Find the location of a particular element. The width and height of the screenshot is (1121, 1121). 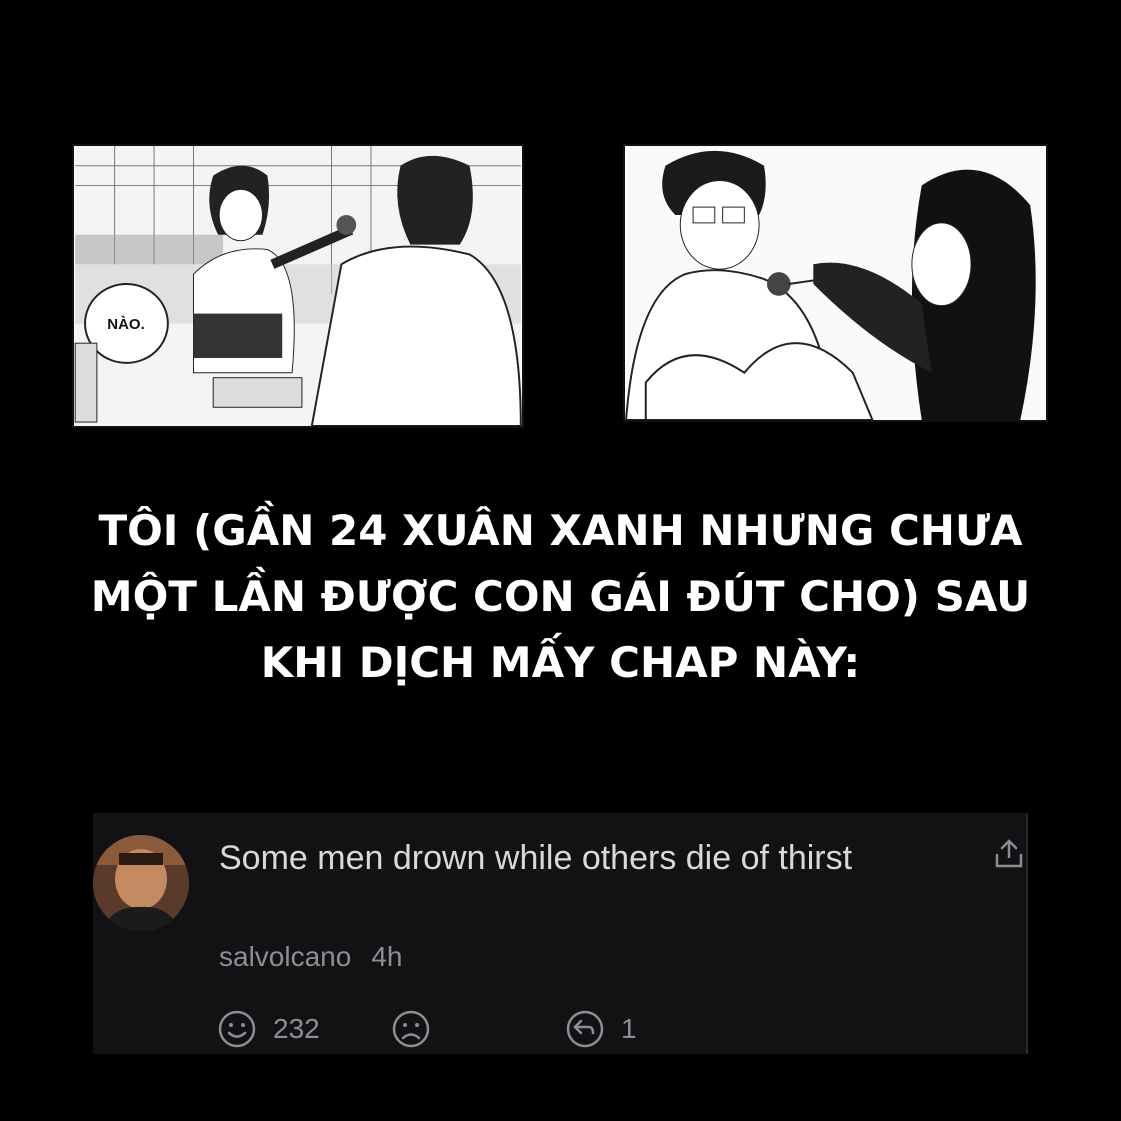

share-icon is located at coordinates (1009, 854).